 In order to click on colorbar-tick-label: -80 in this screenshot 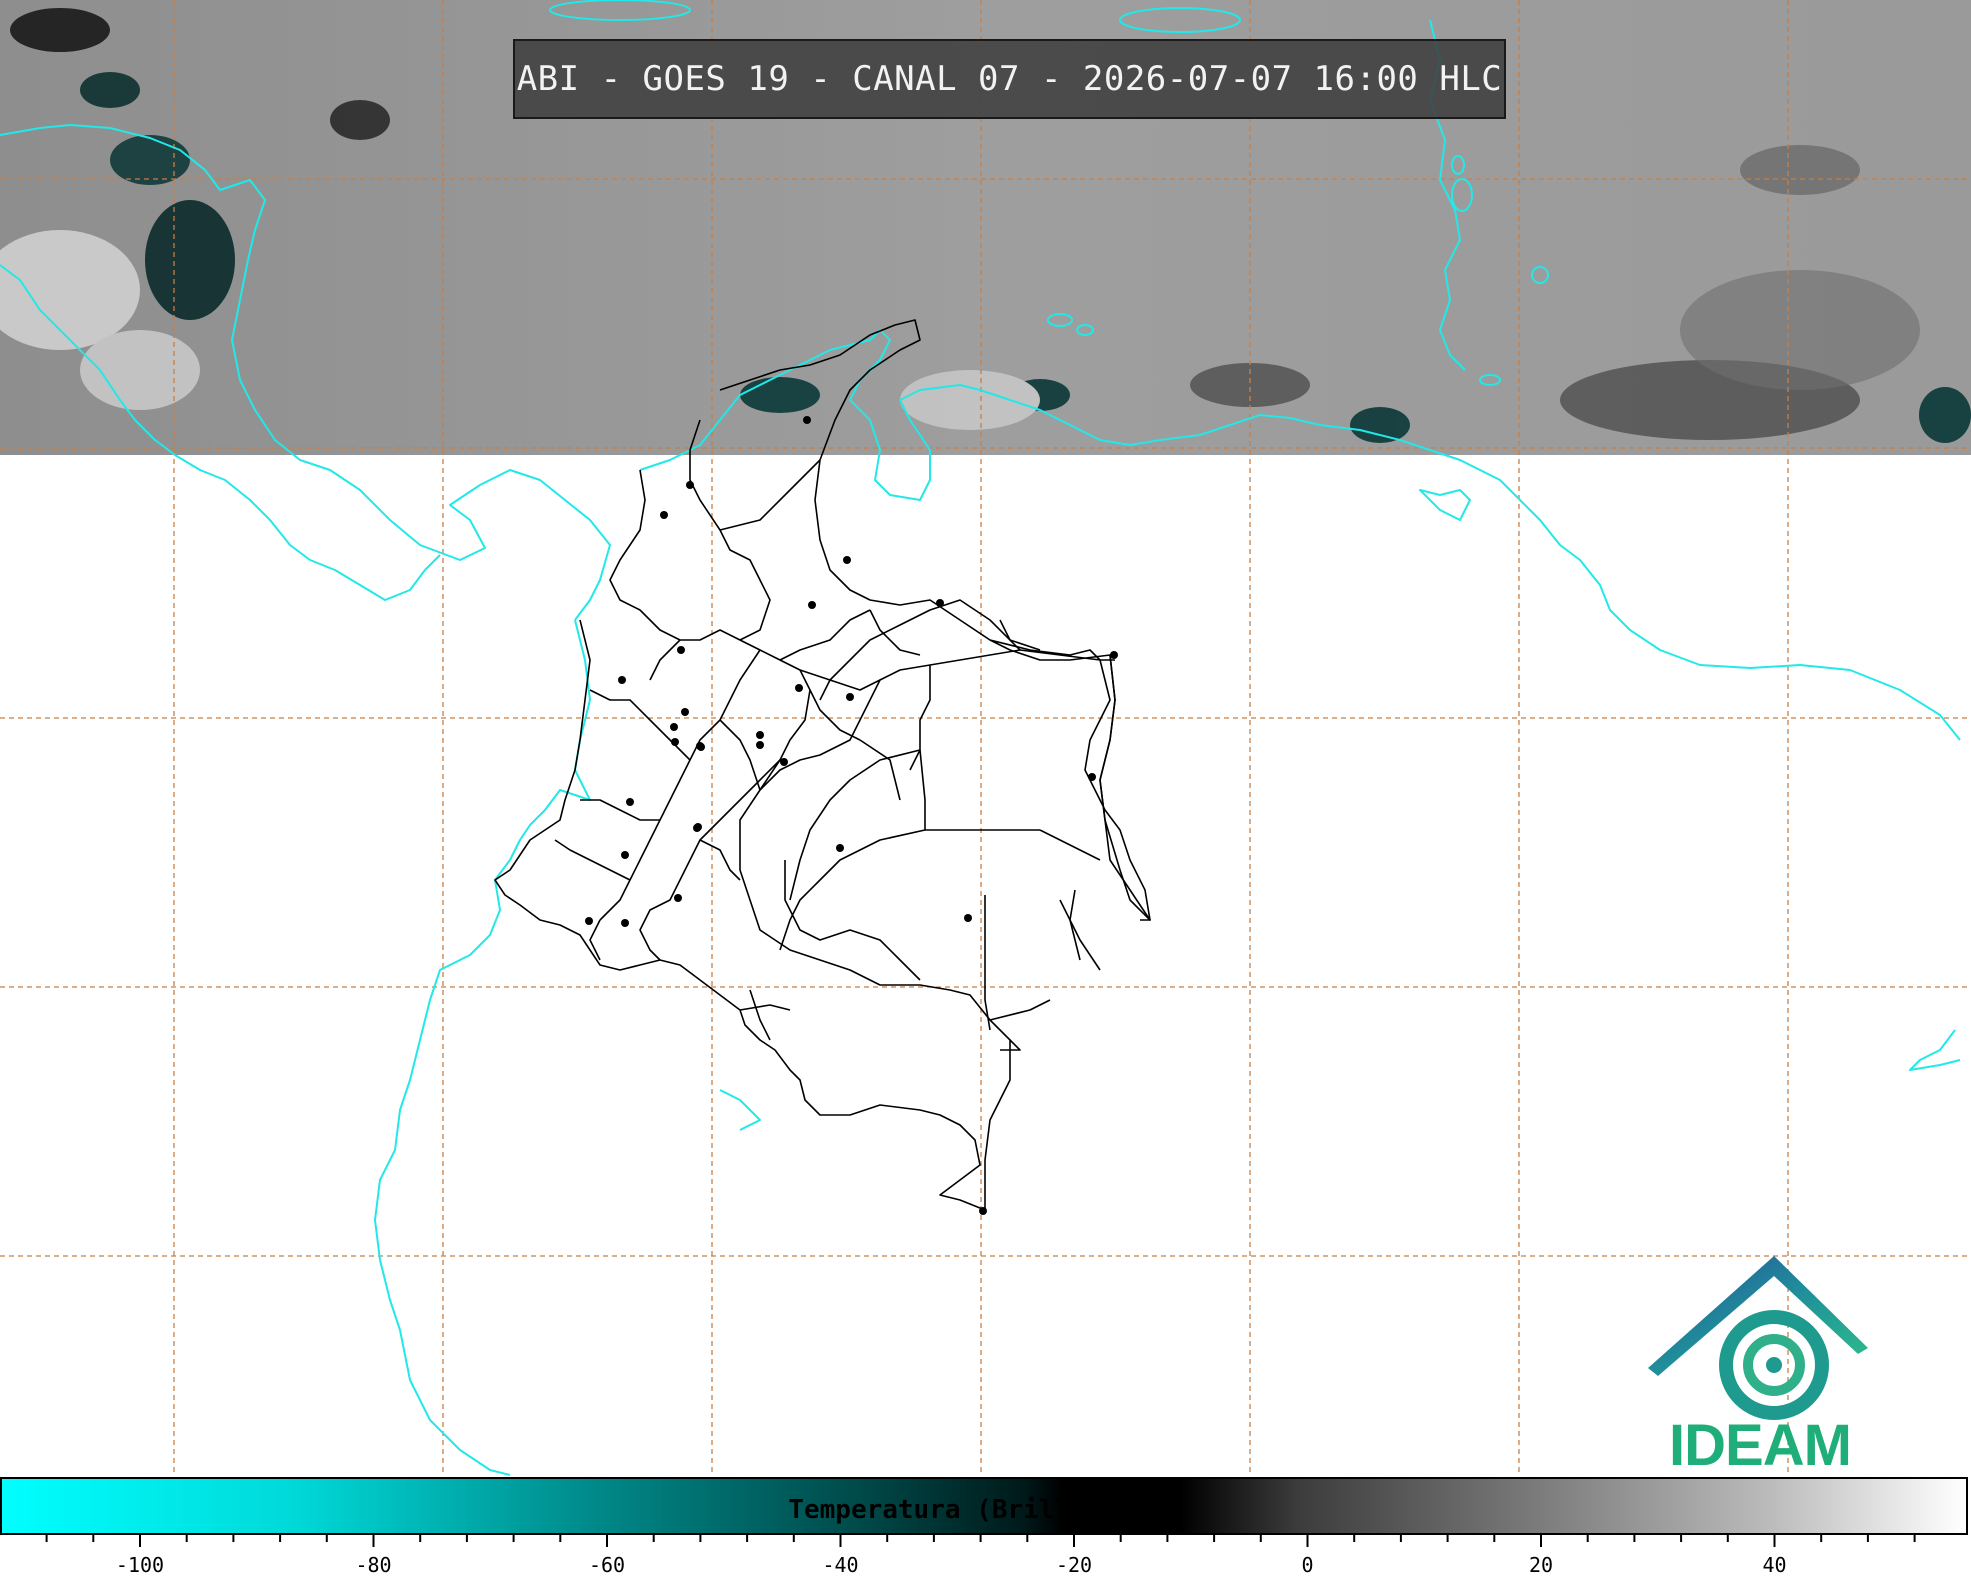, I will do `click(373, 1565)`.